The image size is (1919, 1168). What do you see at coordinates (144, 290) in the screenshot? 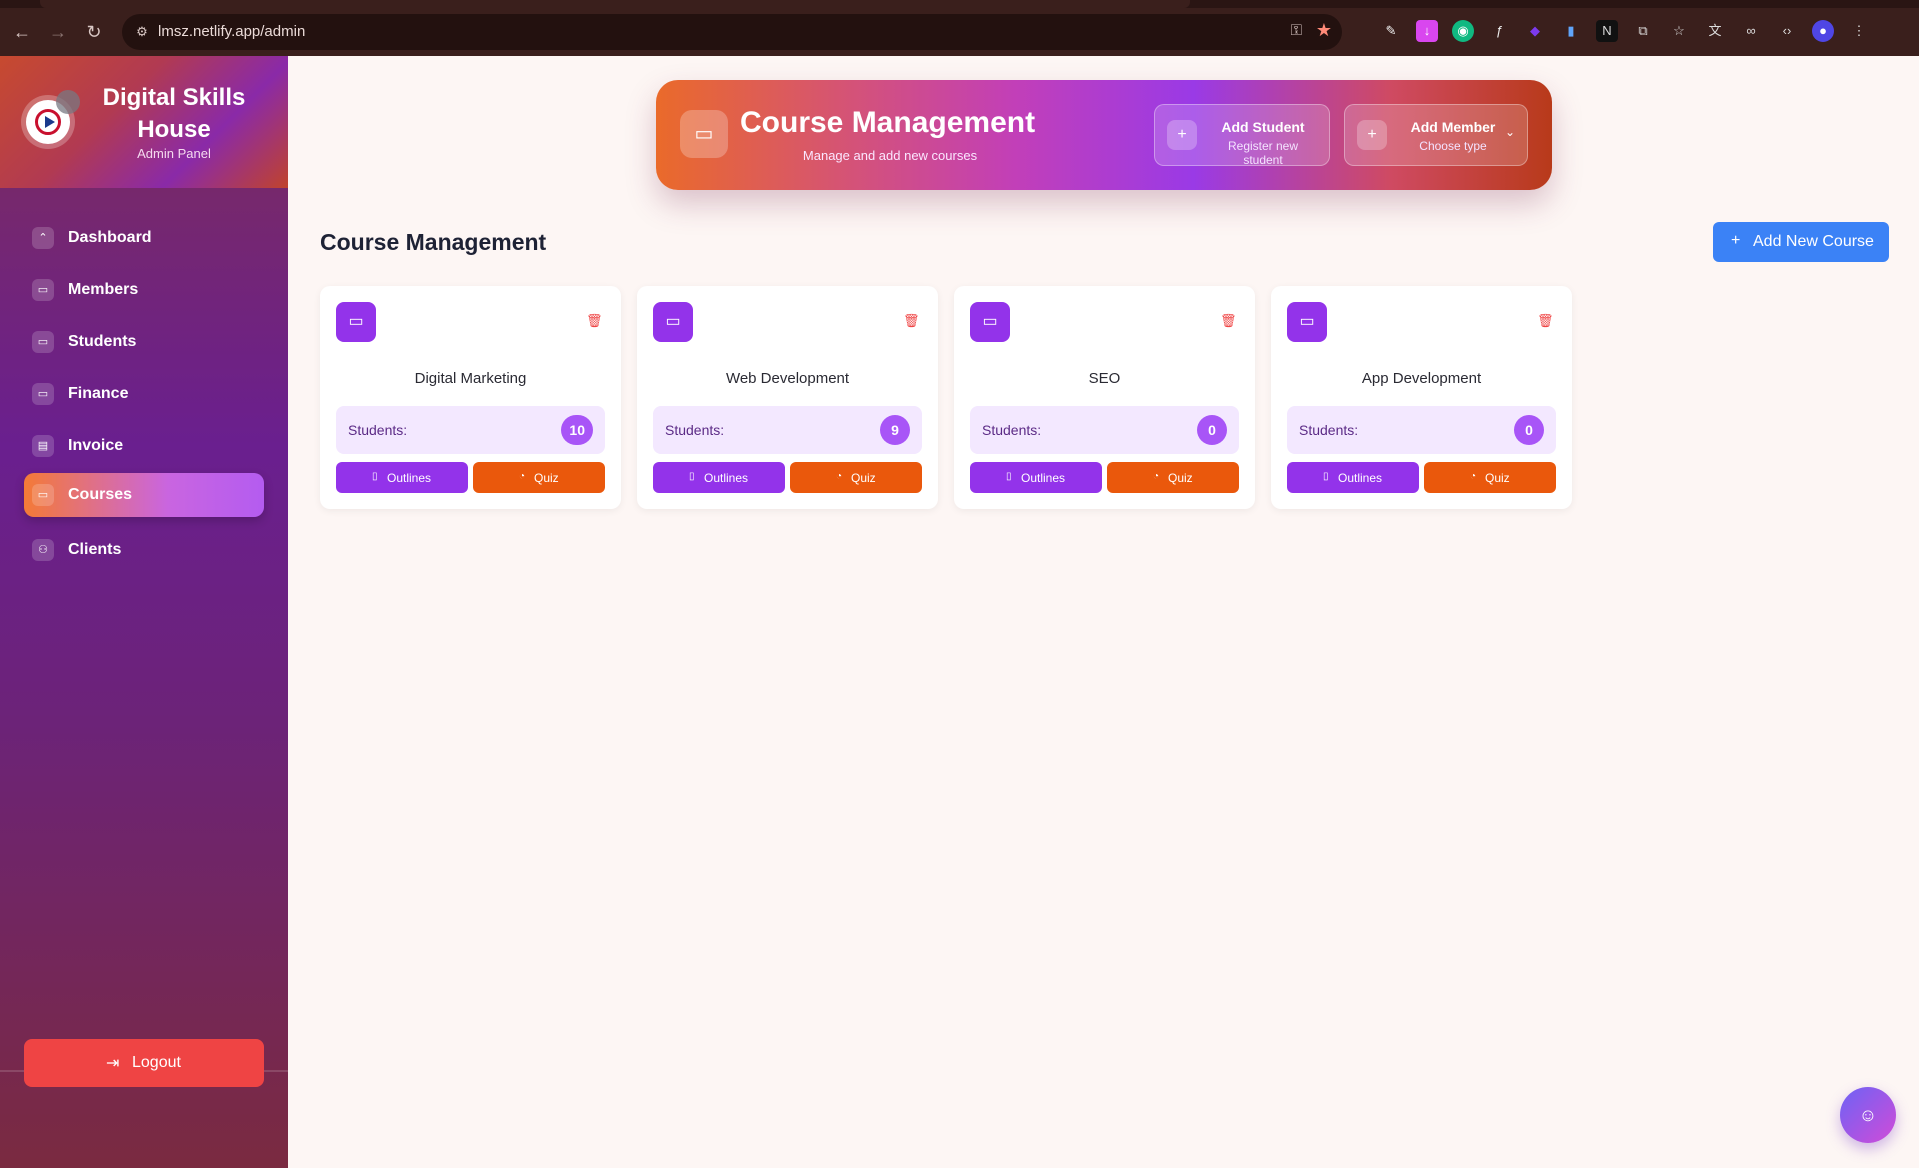
I see `sidebar-item-members: ▭ Members` at bounding box center [144, 290].